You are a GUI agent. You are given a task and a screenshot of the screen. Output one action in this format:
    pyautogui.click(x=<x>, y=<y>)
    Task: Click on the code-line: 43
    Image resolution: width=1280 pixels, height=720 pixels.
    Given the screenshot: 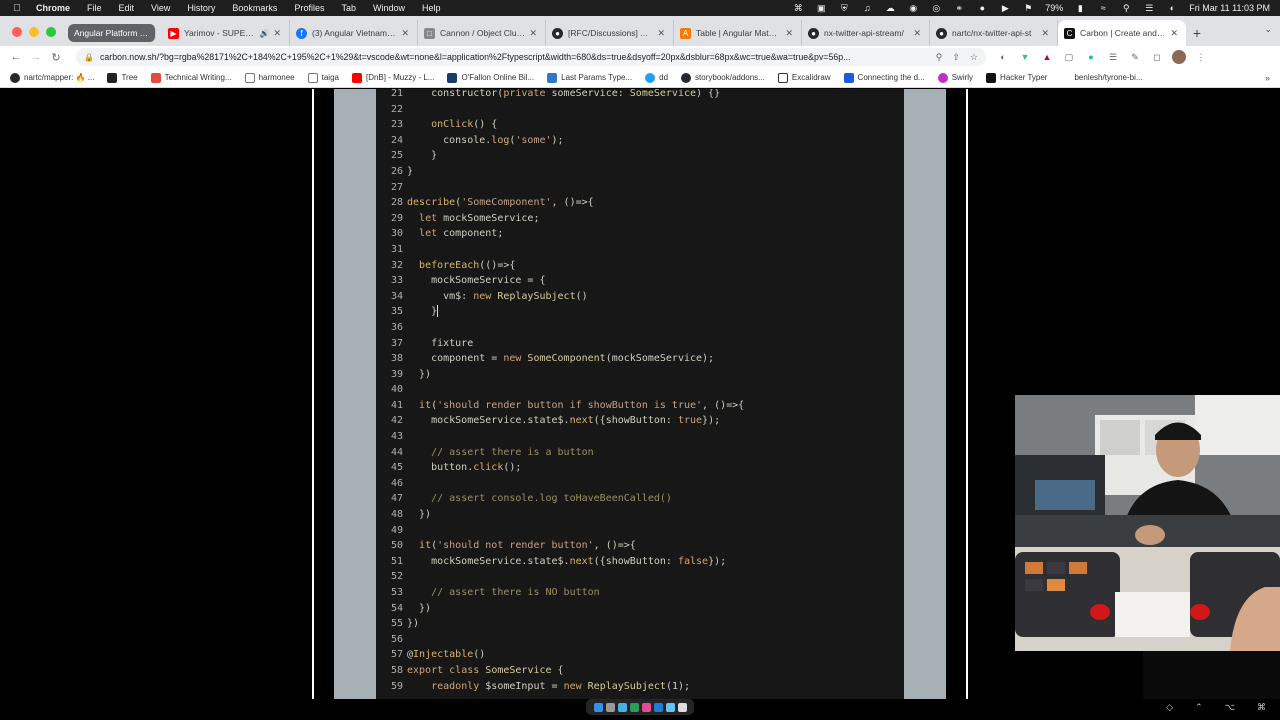 What is the action you would take?
    pyautogui.click(x=560, y=437)
    